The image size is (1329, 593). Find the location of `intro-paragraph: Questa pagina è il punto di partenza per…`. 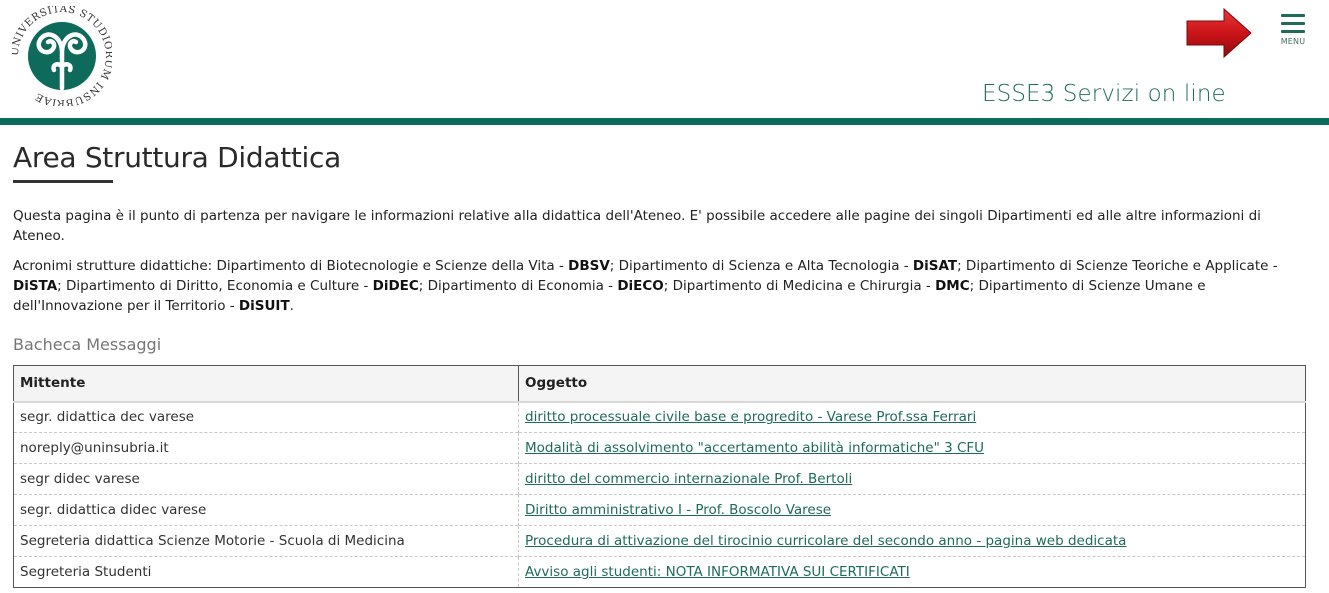

intro-paragraph: Questa pagina è il punto di partenza per… is located at coordinates (637, 226).